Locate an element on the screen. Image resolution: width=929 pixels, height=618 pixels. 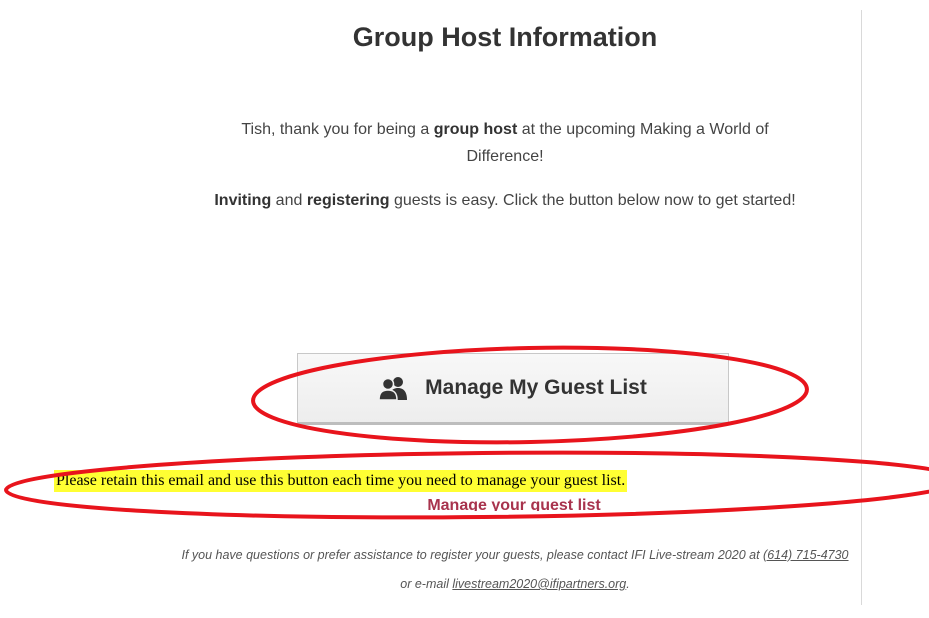
page-title: Group Host Information is located at coordinates (505, 37).